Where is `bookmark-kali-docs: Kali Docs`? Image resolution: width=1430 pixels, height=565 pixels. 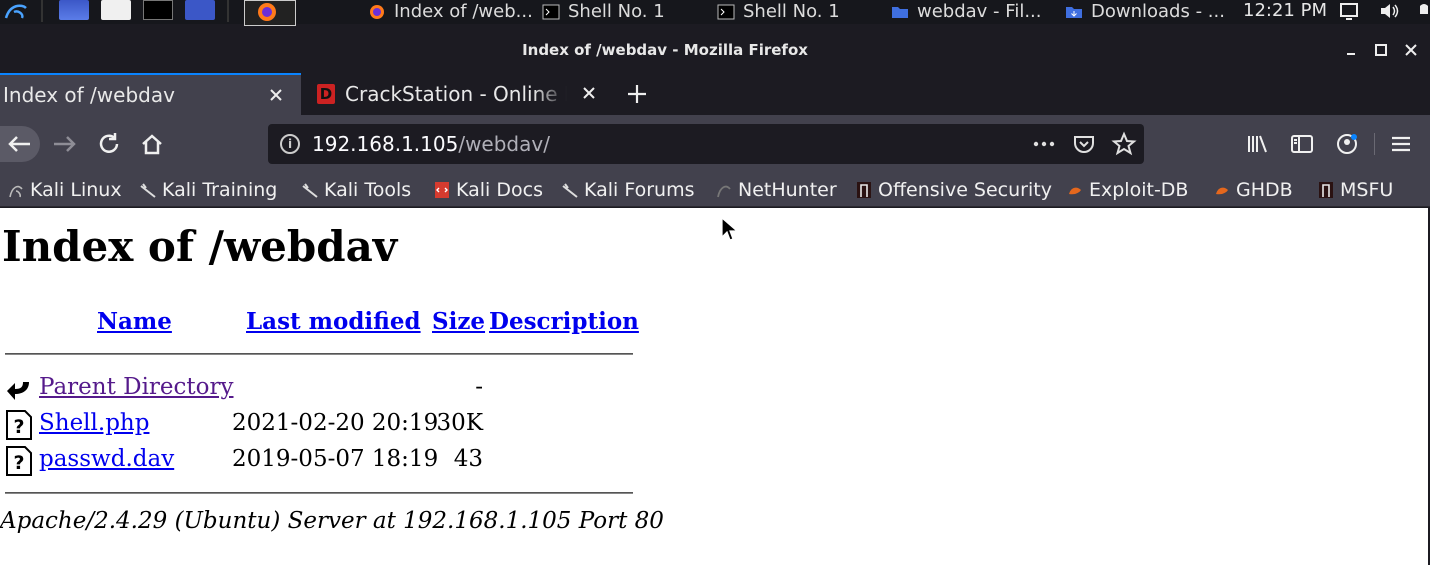 bookmark-kali-docs: Kali Docs is located at coordinates (488, 190).